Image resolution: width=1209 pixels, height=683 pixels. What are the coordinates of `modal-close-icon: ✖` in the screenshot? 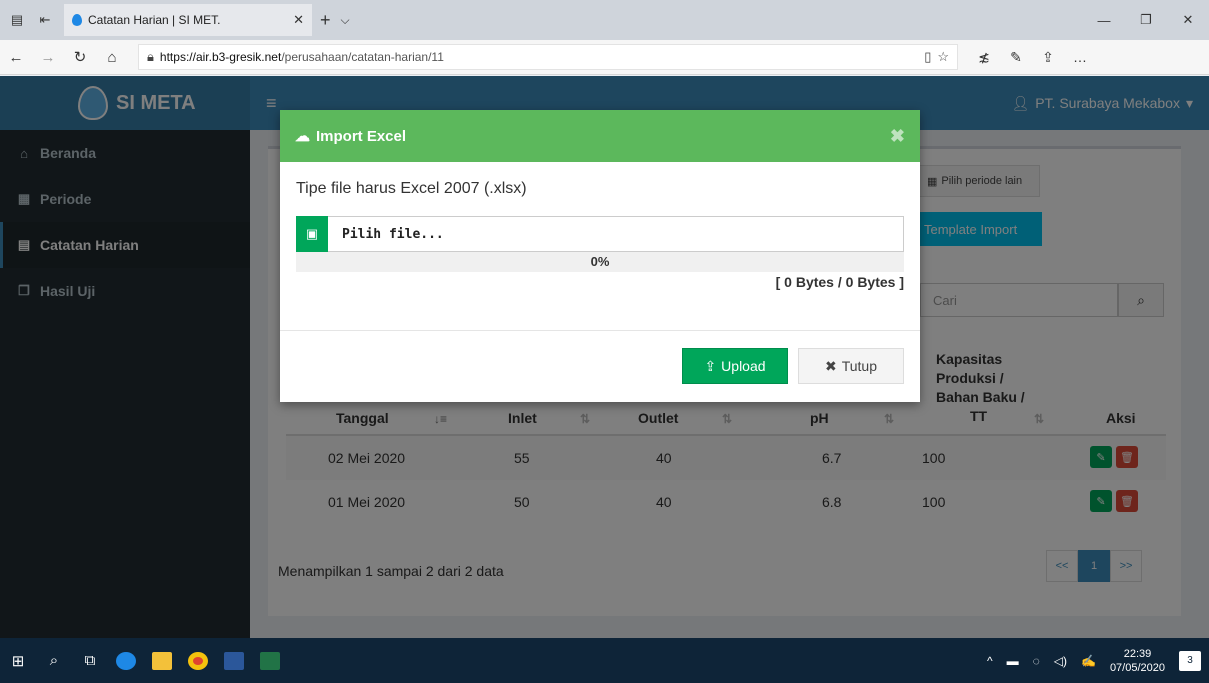 It's located at (897, 136).